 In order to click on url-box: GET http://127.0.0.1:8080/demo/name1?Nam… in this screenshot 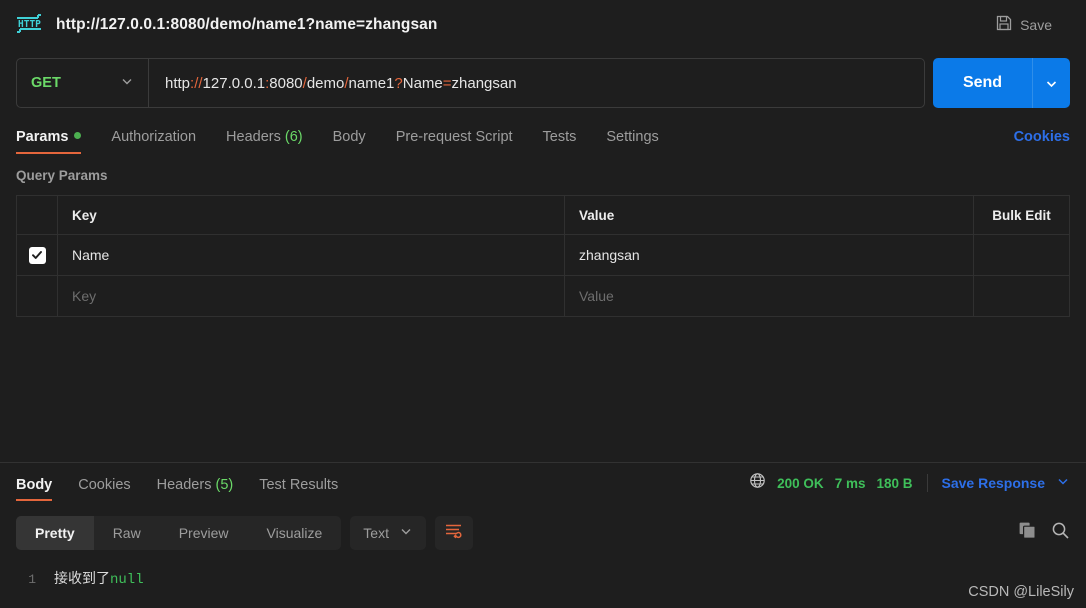, I will do `click(470, 83)`.